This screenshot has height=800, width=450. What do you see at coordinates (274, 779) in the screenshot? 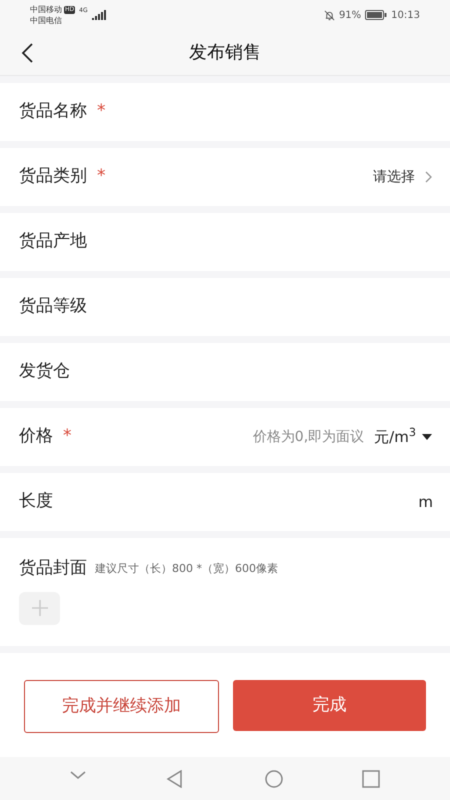
I see `home-icon` at bounding box center [274, 779].